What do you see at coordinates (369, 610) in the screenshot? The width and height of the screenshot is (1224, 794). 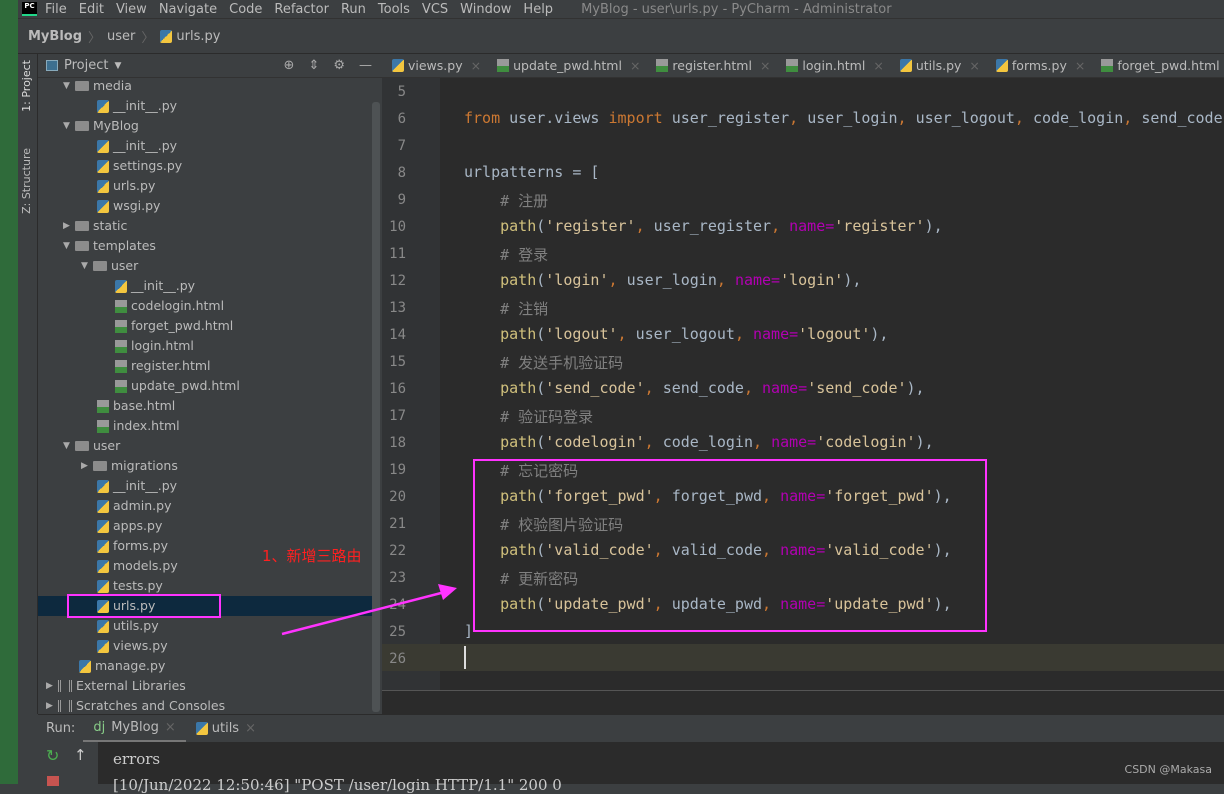 I see `annotation-arrow` at bounding box center [369, 610].